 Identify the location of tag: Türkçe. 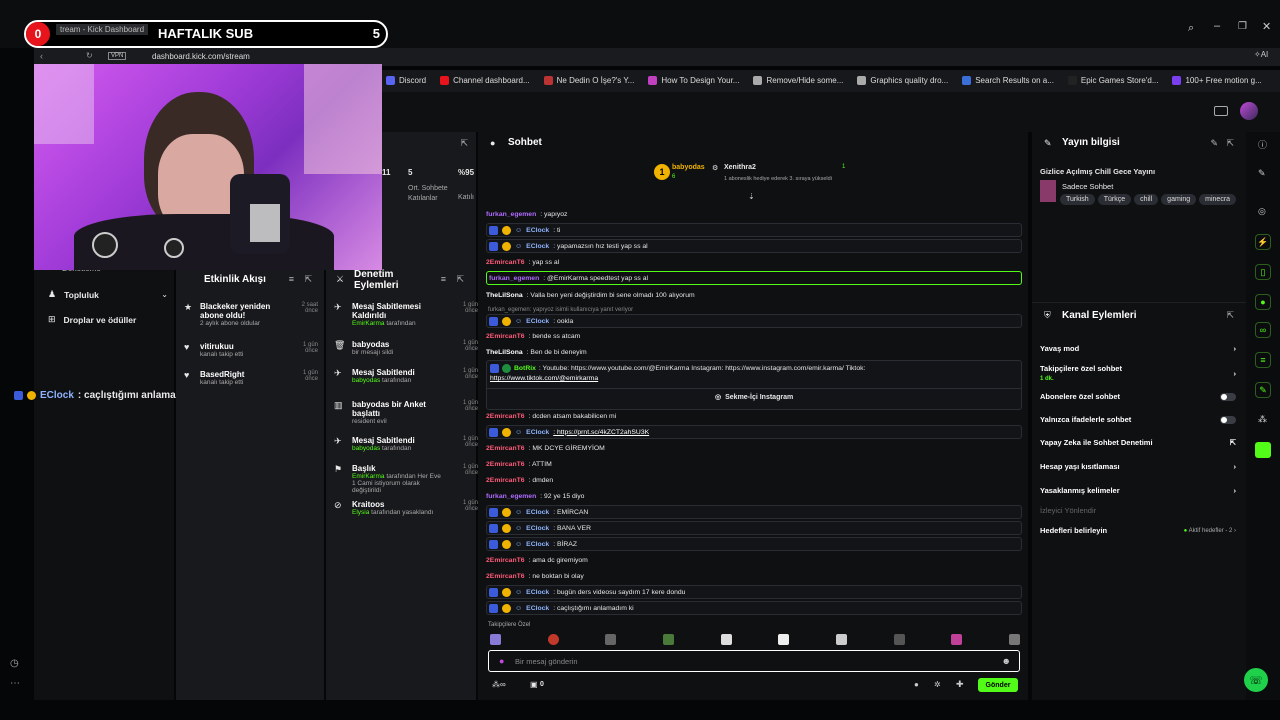
(1114, 199).